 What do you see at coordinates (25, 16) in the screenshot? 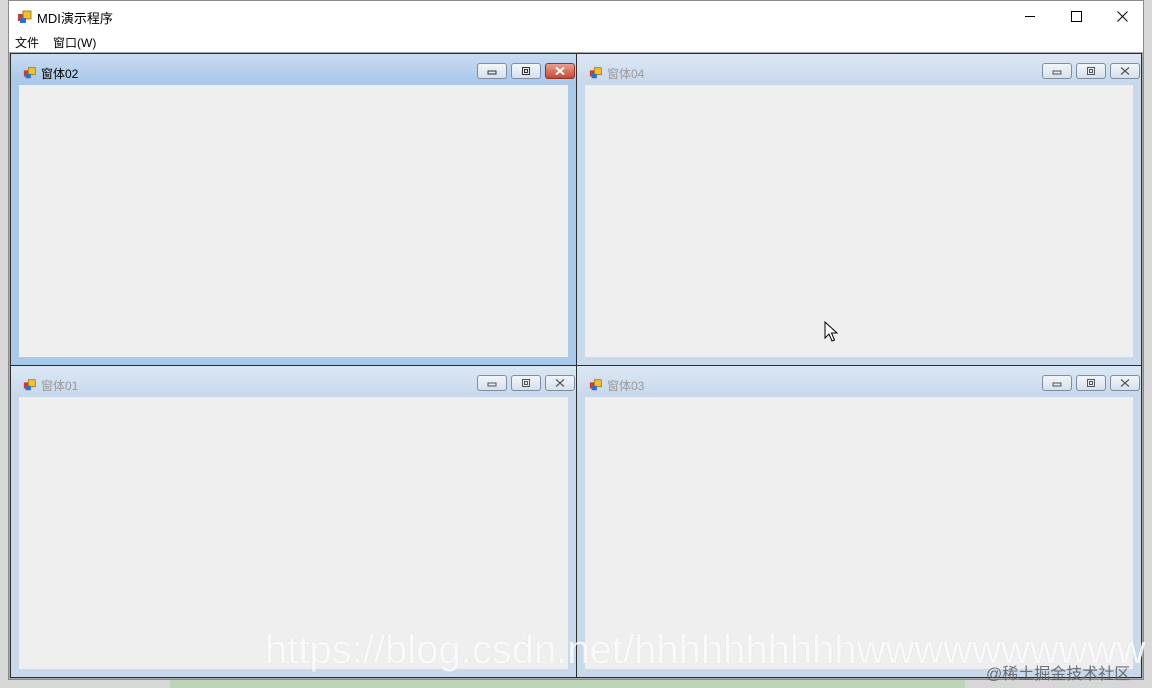
I see `app-window-icon` at bounding box center [25, 16].